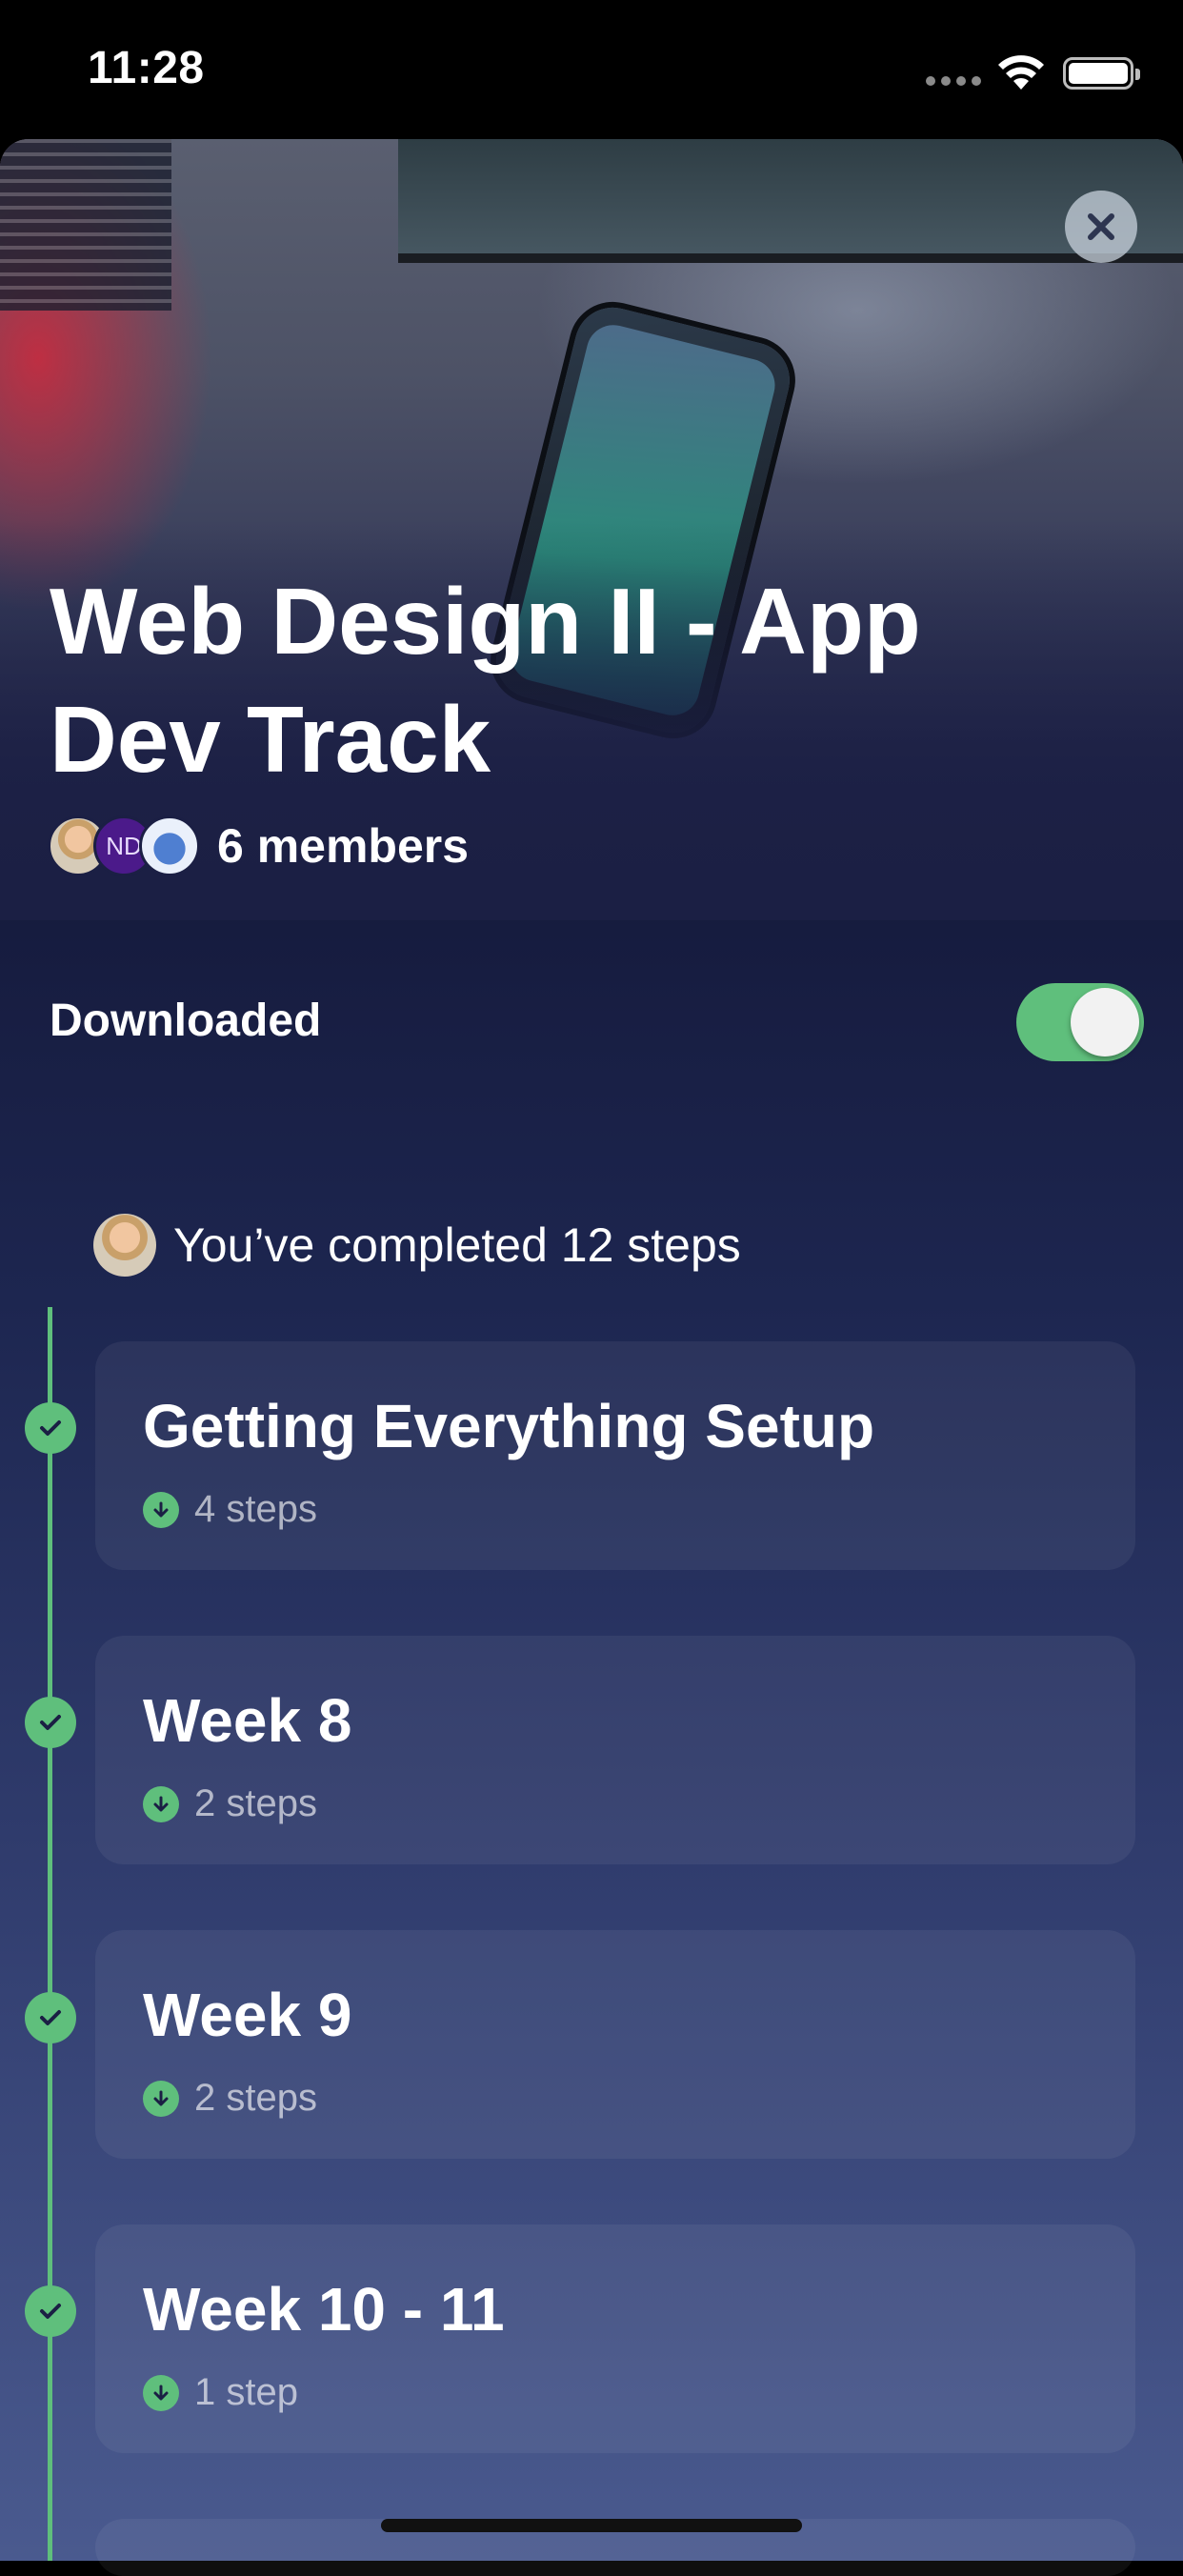 The height and width of the screenshot is (2576, 1183). What do you see at coordinates (186, 1021) in the screenshot?
I see `downloaded-label: Downloaded` at bounding box center [186, 1021].